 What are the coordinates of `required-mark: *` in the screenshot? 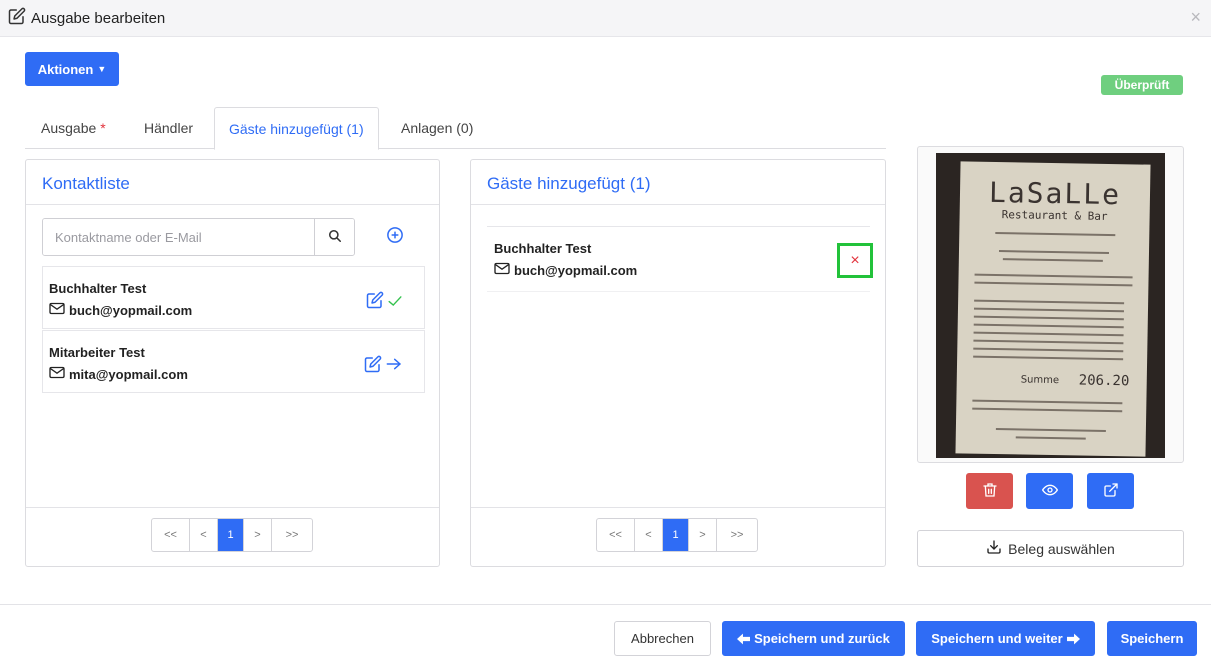 It's located at (103, 128).